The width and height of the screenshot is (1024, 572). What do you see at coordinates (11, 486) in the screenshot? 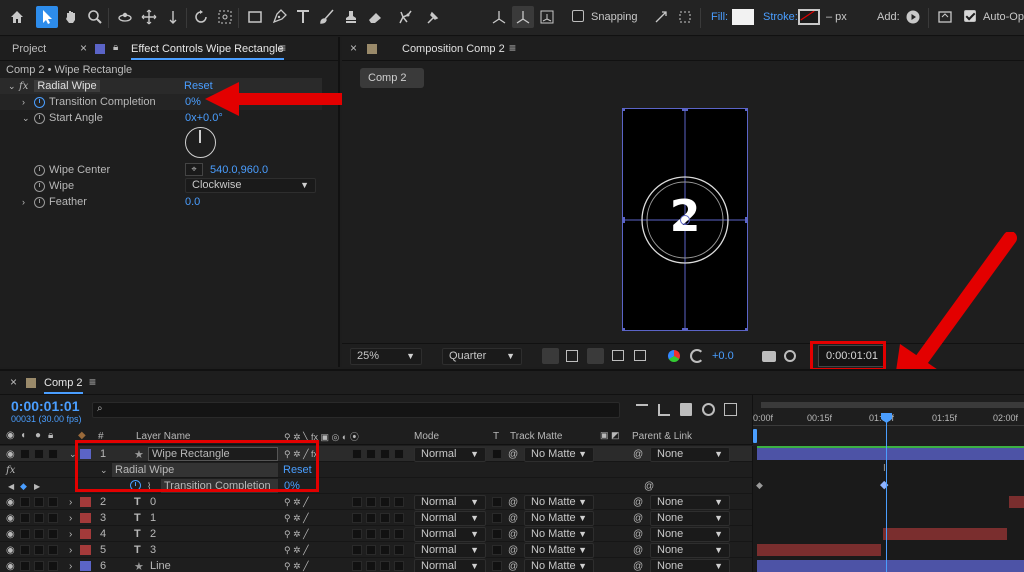
I see `prev-keyframe-icon: ◀` at bounding box center [11, 486].